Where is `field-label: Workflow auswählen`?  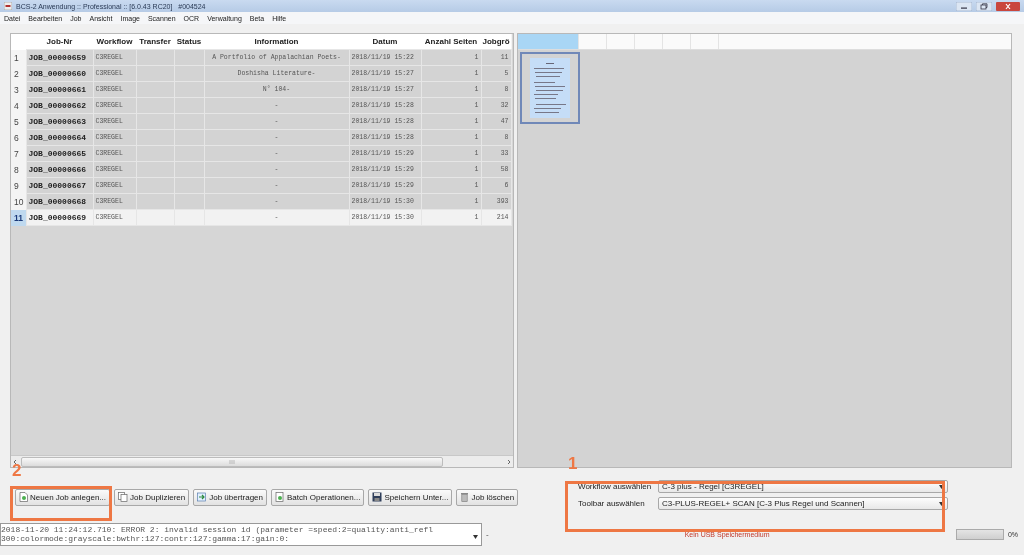
field-label: Workflow auswählen is located at coordinates (615, 486).